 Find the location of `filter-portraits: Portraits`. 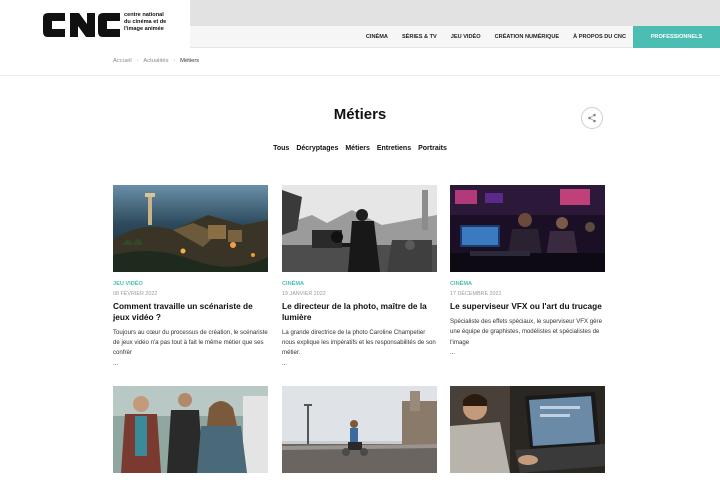

filter-portraits: Portraits is located at coordinates (432, 148).